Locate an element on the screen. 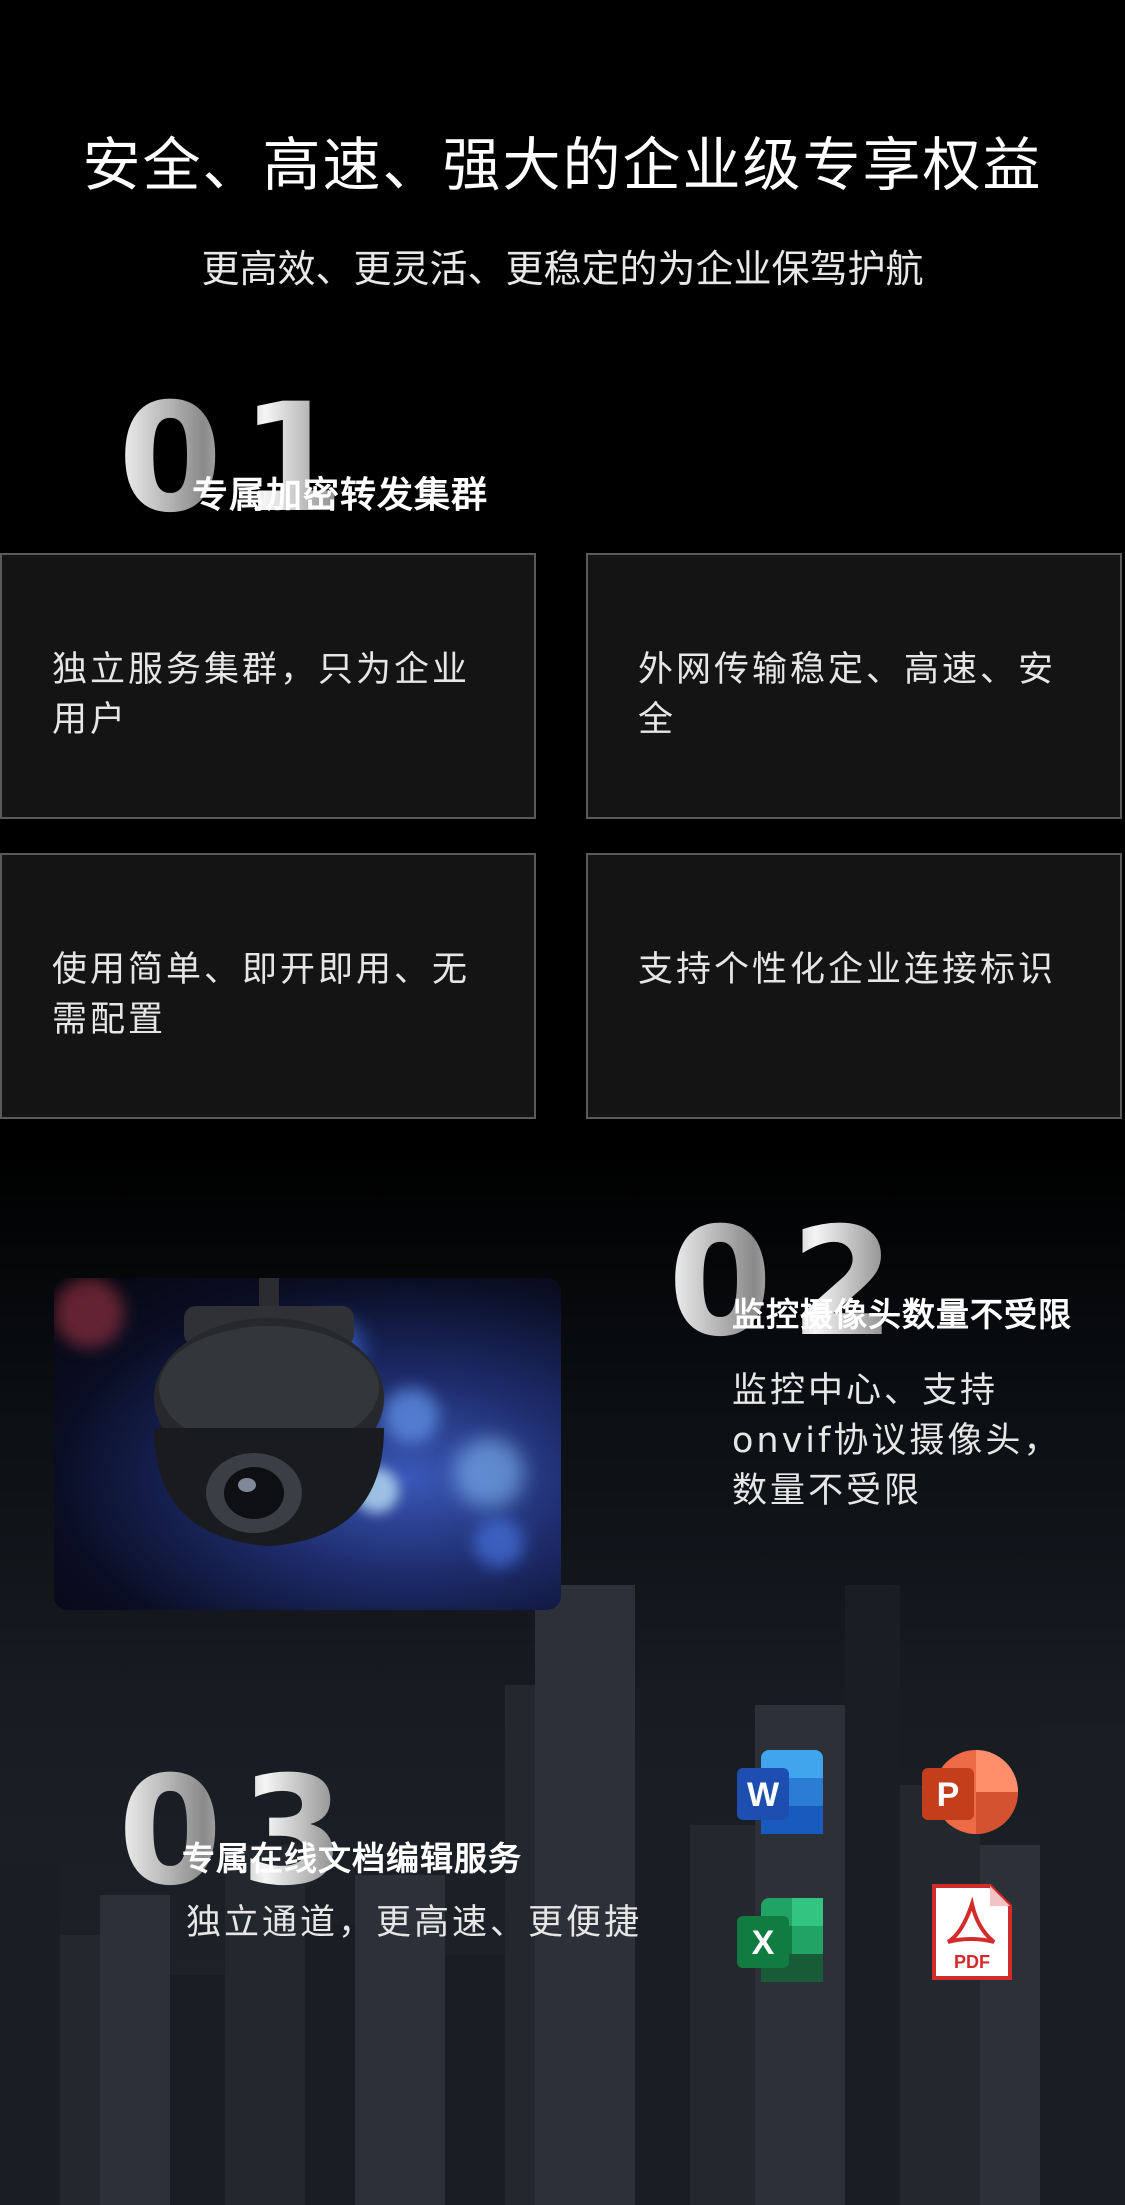 This screenshot has width=1125, height=2205. feature-card: 支持个性化企业连接标识 is located at coordinates (854, 986).